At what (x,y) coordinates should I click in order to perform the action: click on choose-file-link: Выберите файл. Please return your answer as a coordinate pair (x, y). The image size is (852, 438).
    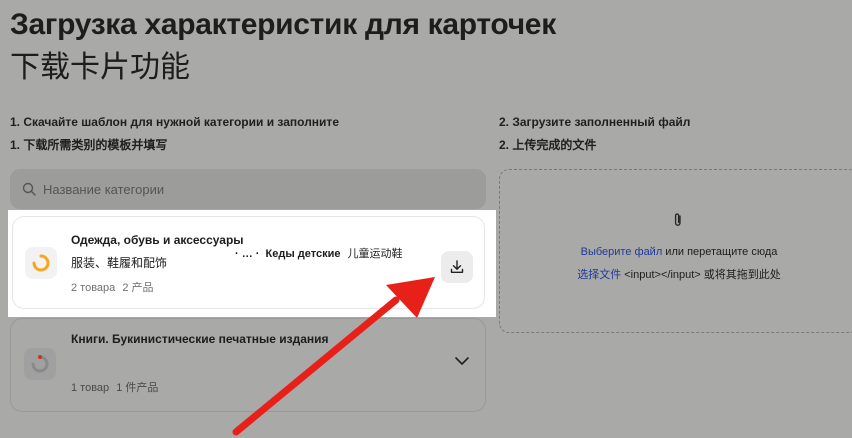
    Looking at the image, I should click on (622, 252).